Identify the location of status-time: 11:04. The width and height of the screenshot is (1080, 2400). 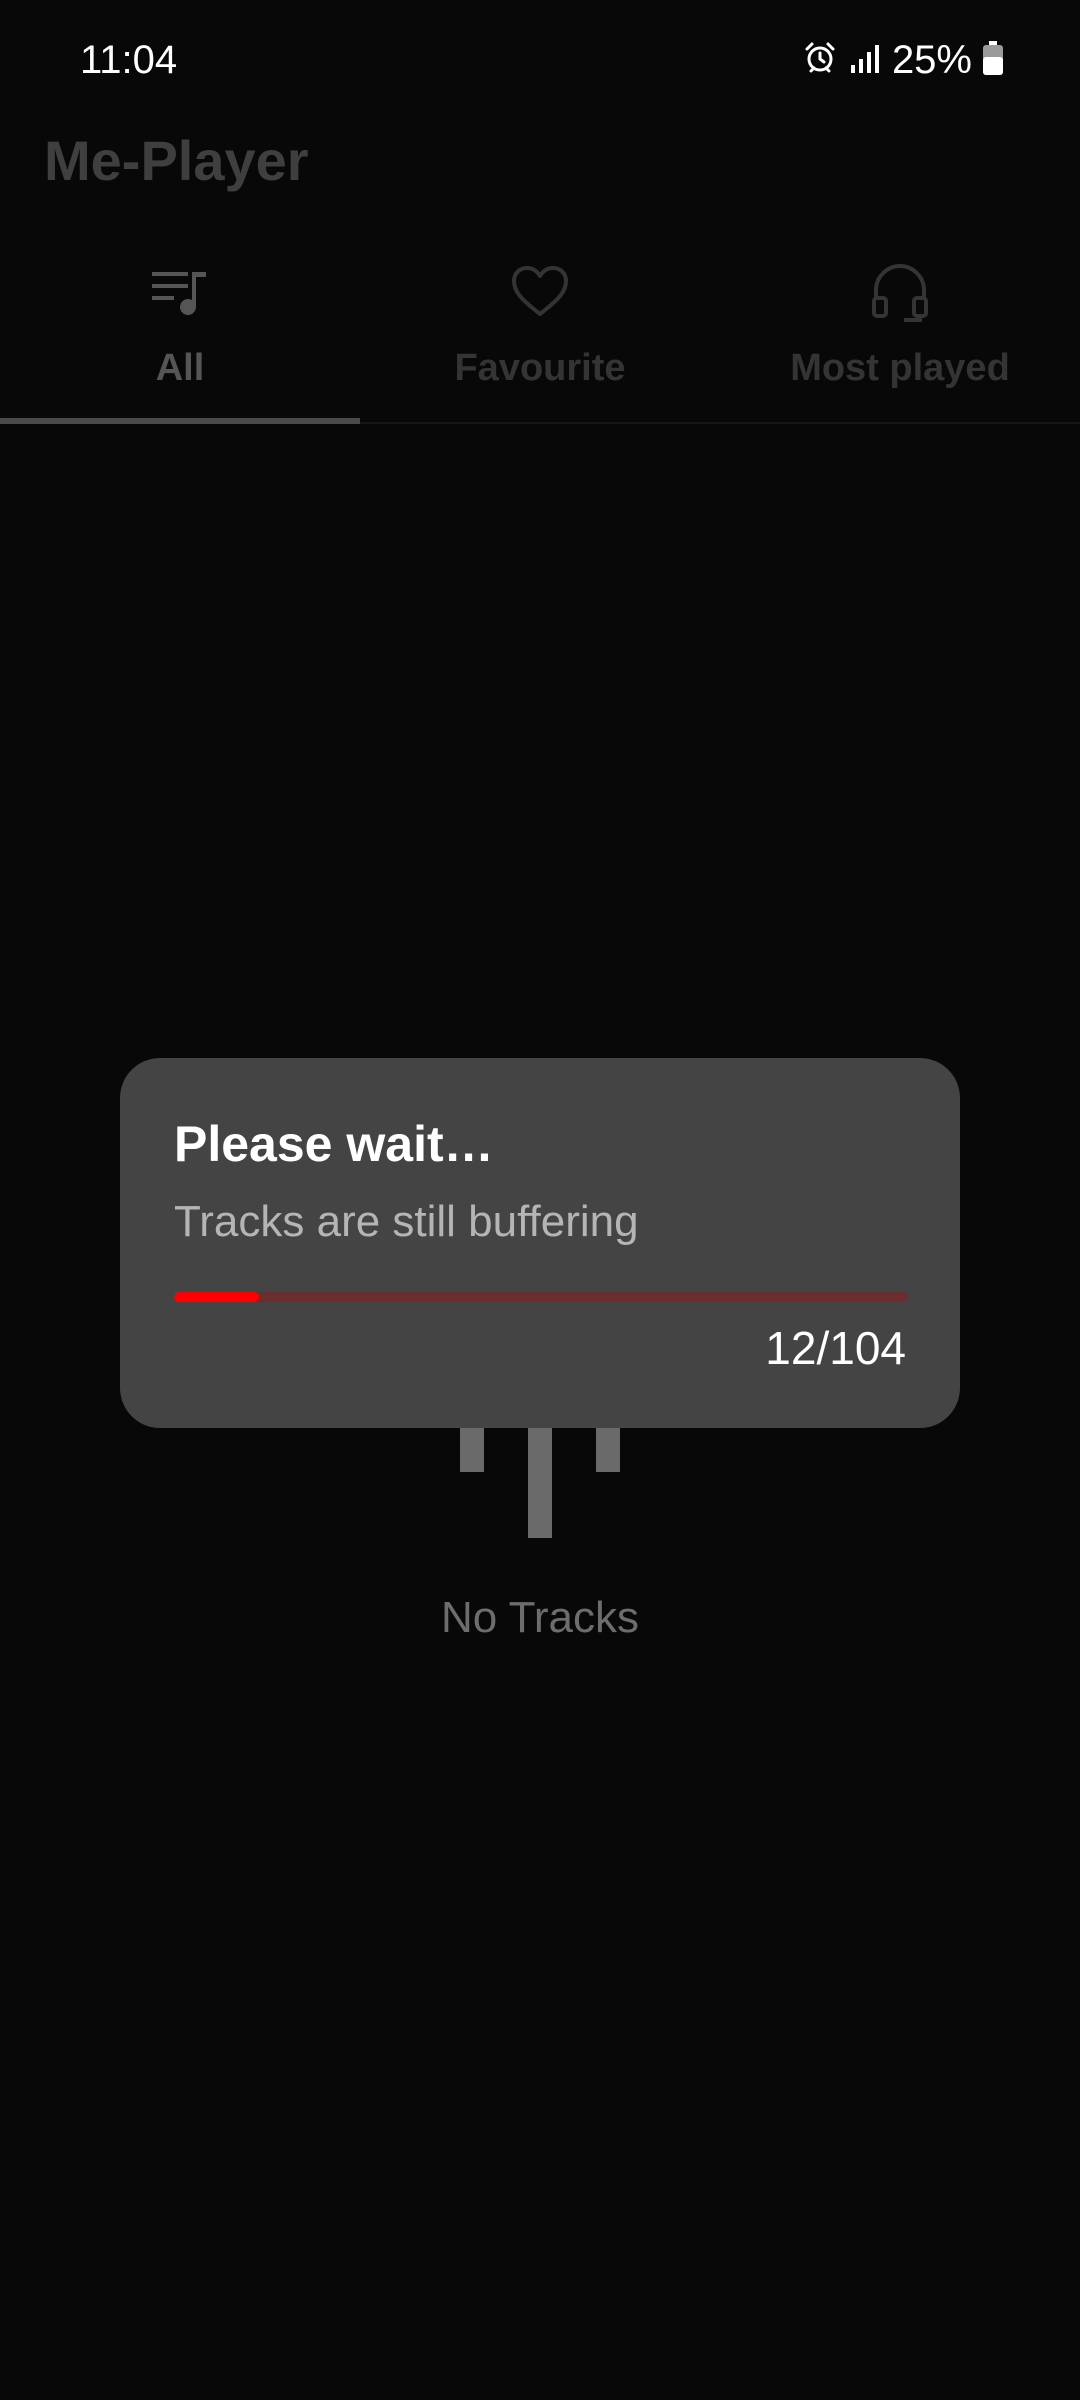
(129, 60).